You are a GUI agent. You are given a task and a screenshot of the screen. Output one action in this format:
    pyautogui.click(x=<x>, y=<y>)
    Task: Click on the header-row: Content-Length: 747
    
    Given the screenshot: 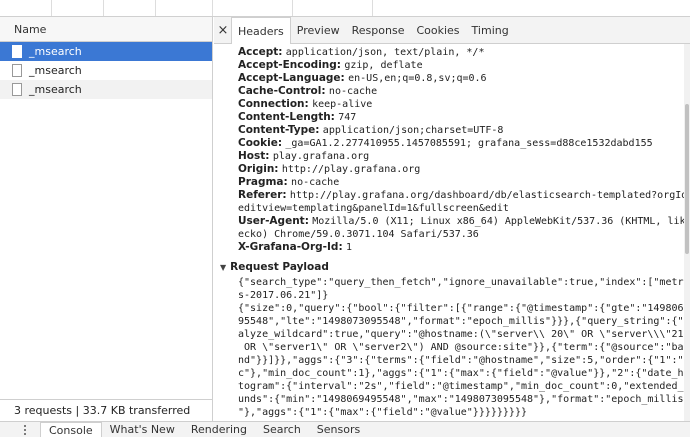 What is the action you would take?
    pyautogui.click(x=297, y=117)
    